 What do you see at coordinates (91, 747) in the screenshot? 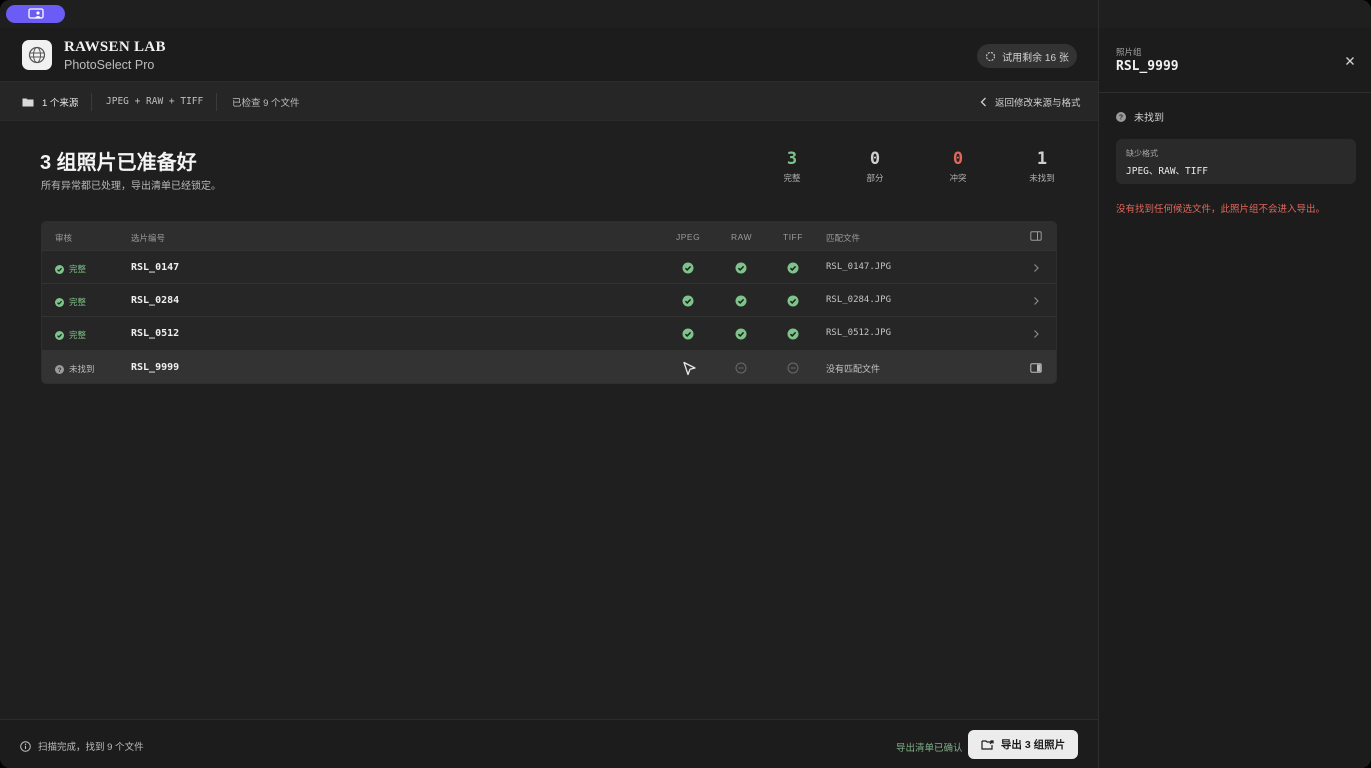
I see `scan-info-text: 扫描完成，找到 9 个文件` at bounding box center [91, 747].